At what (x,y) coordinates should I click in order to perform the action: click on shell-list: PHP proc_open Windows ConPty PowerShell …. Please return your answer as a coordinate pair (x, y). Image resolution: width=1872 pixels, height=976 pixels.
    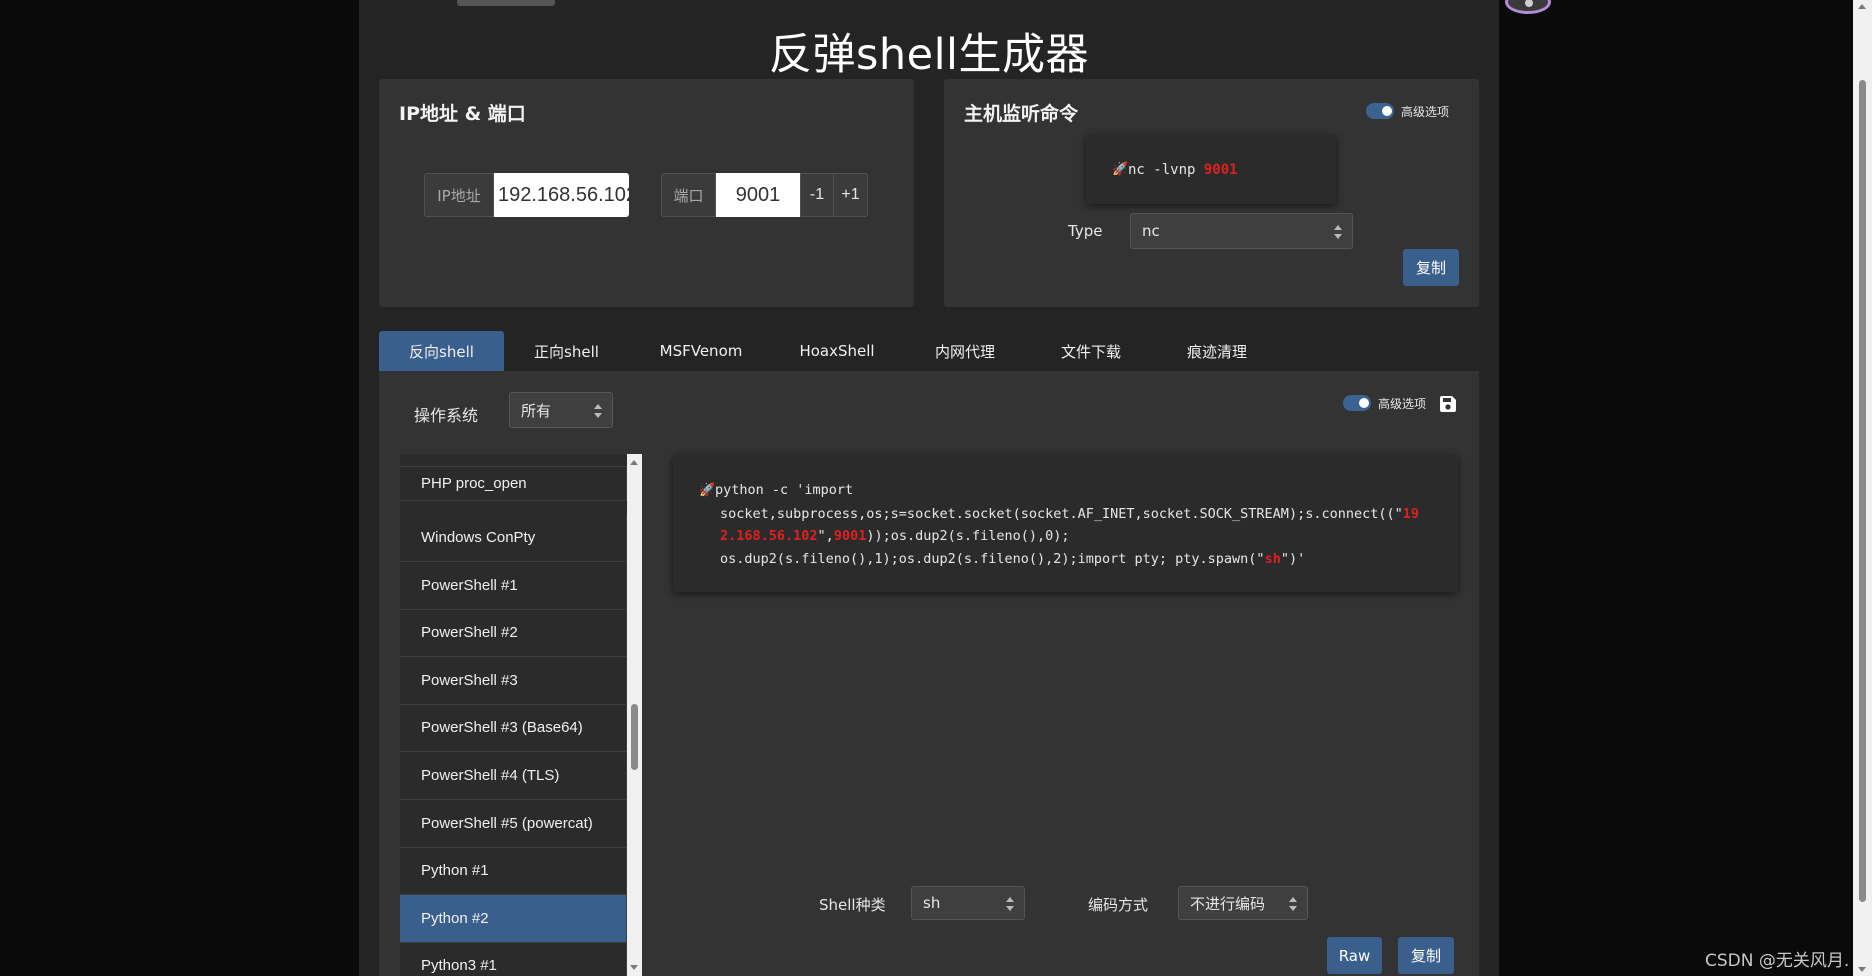
    Looking at the image, I should click on (513, 715).